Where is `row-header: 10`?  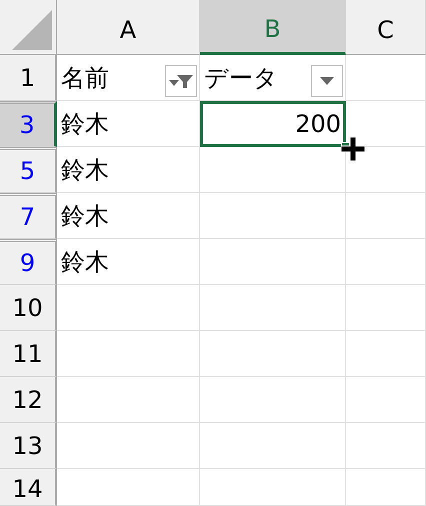 row-header: 10 is located at coordinates (28, 308).